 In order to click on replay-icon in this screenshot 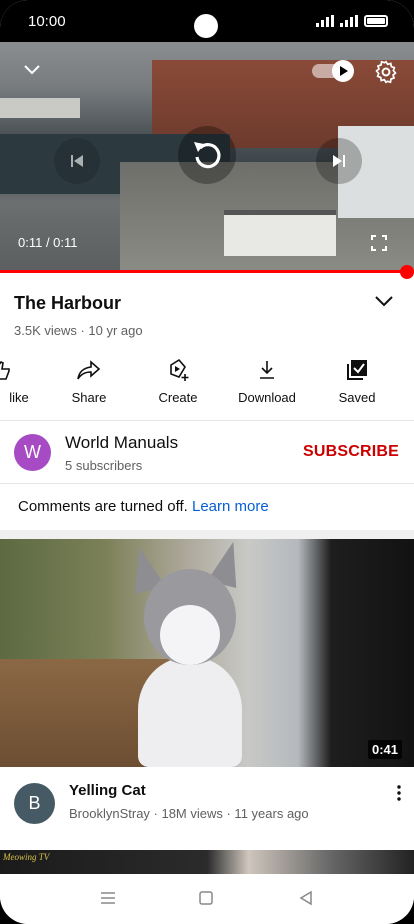, I will do `click(207, 155)`.